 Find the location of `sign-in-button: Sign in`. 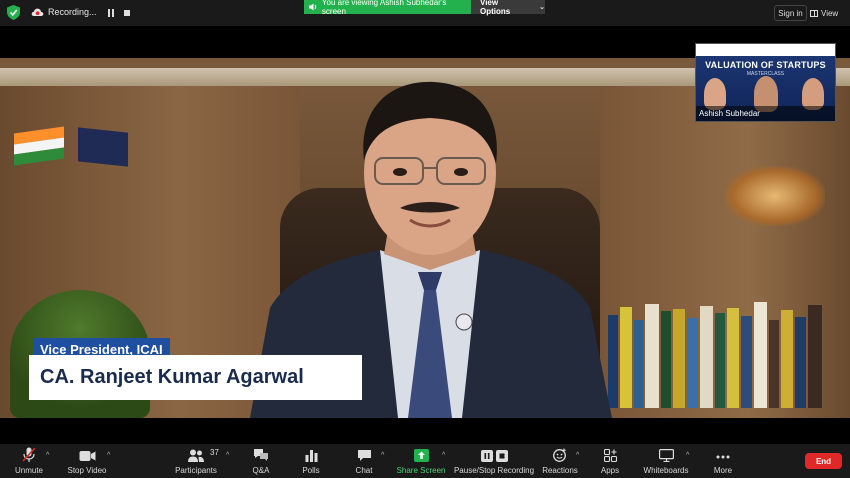

sign-in-button: Sign in is located at coordinates (790, 13).